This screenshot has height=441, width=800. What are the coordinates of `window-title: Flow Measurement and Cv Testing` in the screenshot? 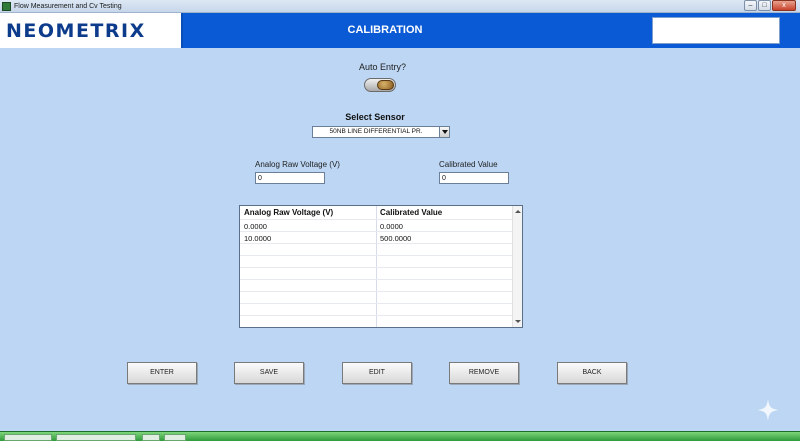 It's located at (68, 6).